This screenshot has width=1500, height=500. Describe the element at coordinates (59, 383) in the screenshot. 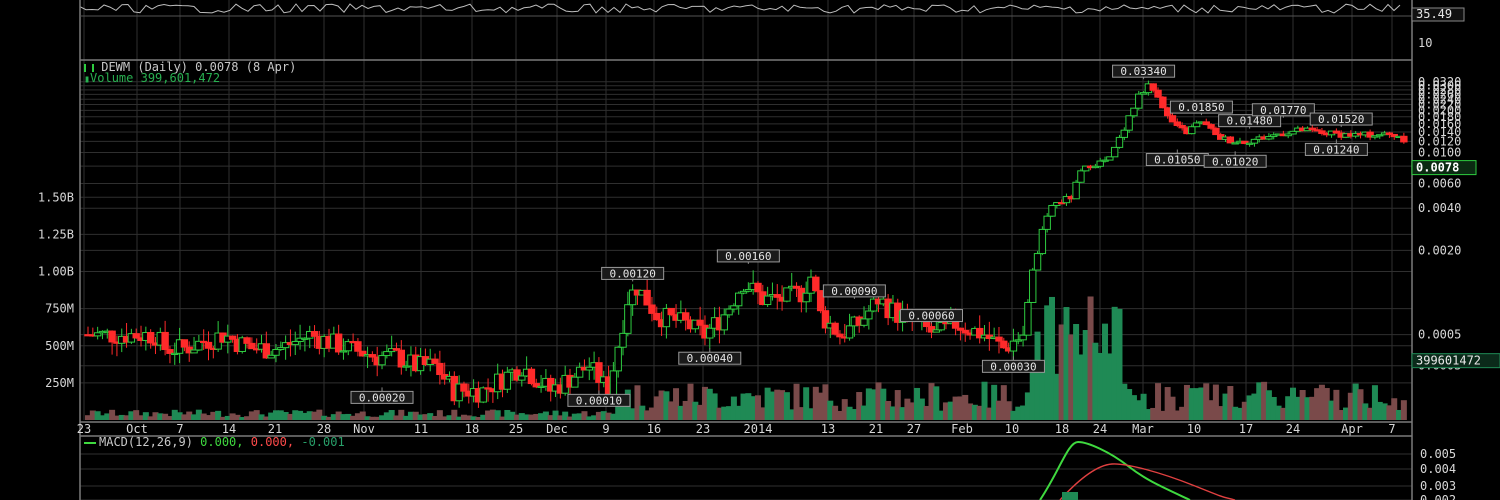

I see `volume-tick-label: 250M` at that location.